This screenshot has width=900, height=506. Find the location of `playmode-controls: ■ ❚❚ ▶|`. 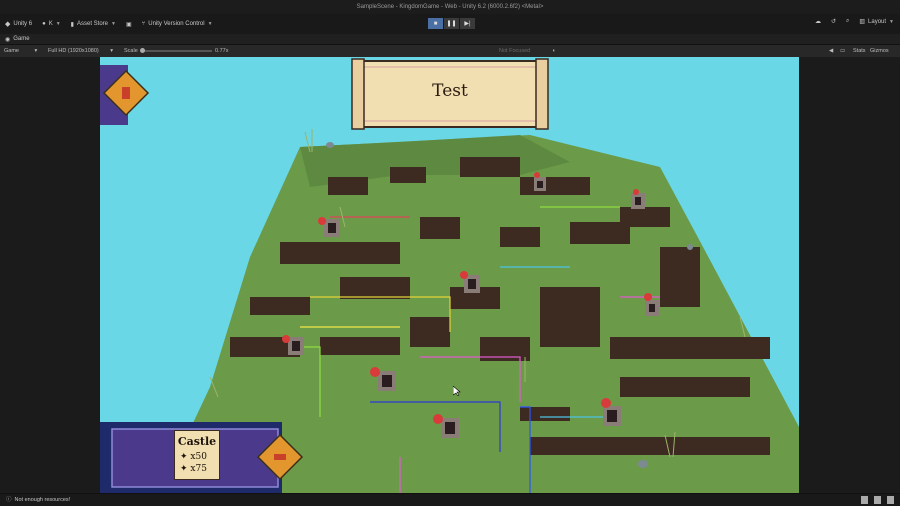

playmode-controls: ■ ❚❚ ▶| is located at coordinates (451, 23).